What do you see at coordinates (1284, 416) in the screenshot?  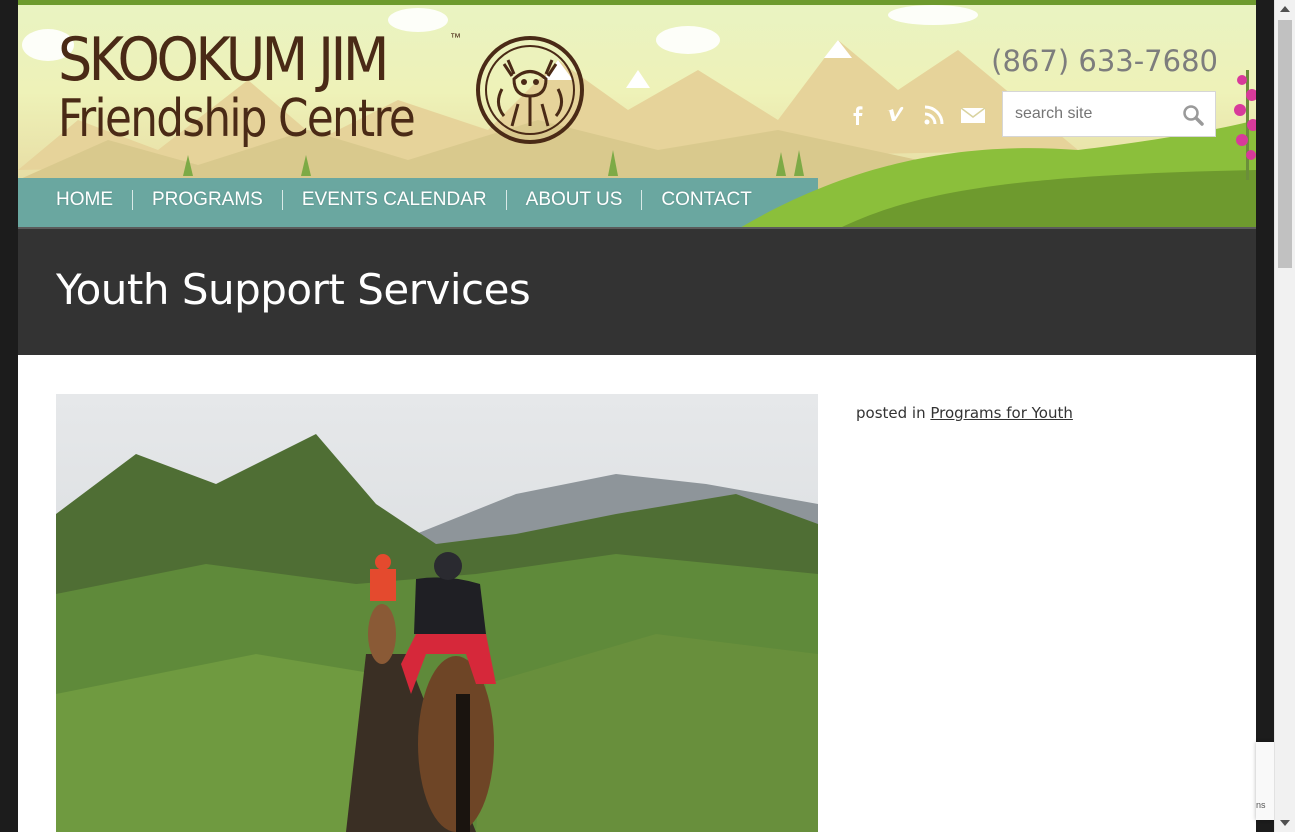 I see `scrollbar` at bounding box center [1284, 416].